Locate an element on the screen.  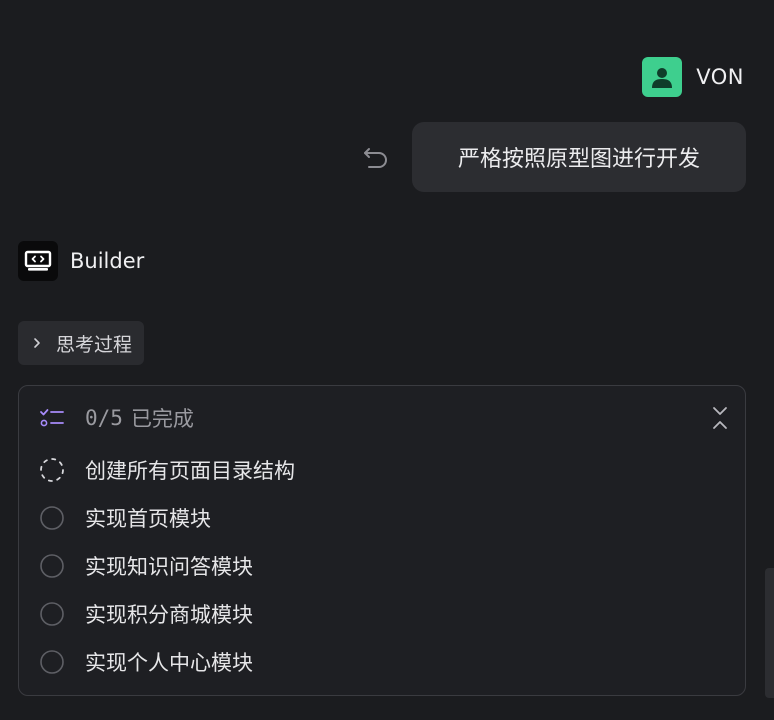
task-item: 实现积分商城模块 is located at coordinates (382, 614).